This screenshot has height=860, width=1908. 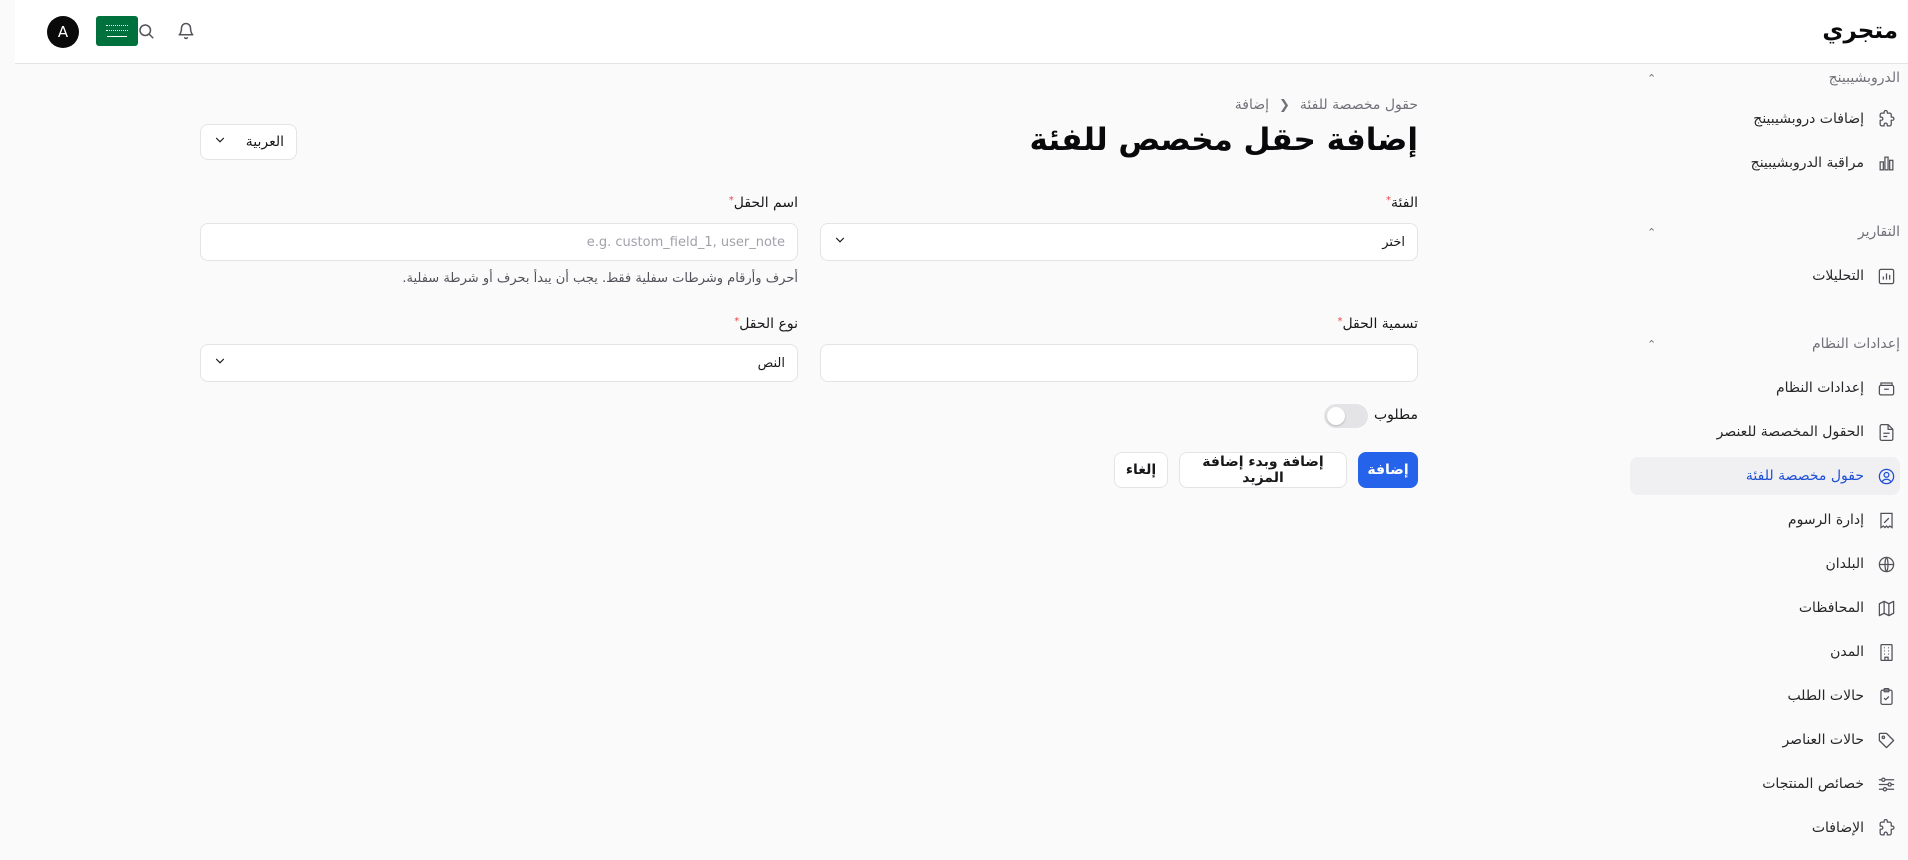 What do you see at coordinates (186, 31) in the screenshot?
I see `notifications-bell-icon` at bounding box center [186, 31].